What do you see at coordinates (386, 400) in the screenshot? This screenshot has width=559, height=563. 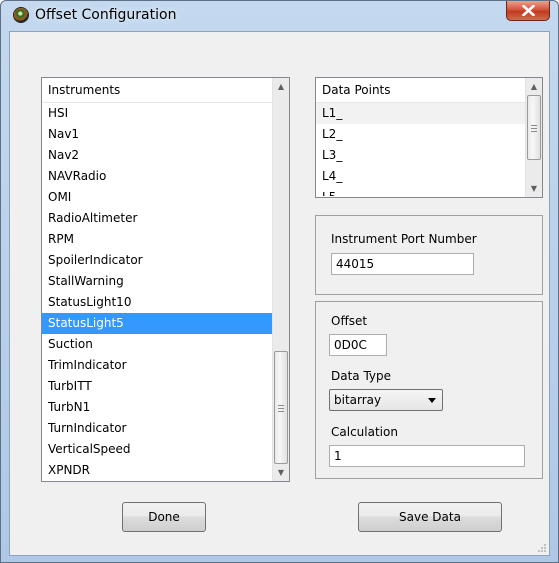 I see `data-type-select: bitarray` at bounding box center [386, 400].